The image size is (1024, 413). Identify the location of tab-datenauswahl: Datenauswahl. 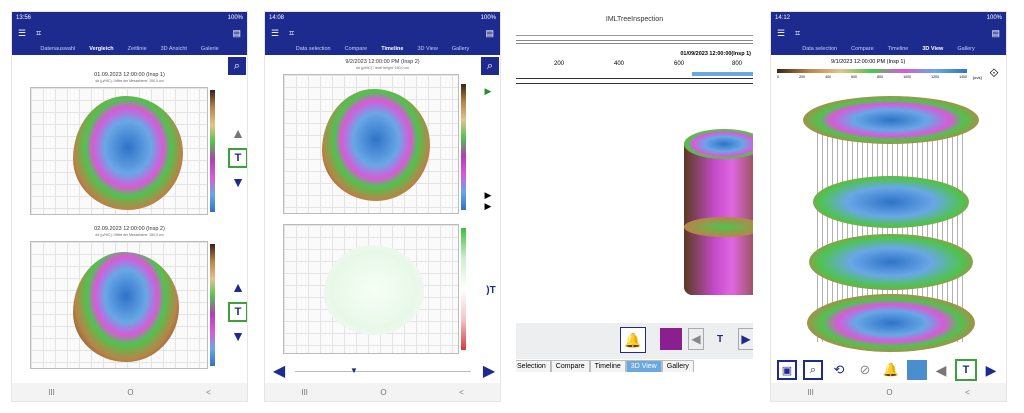
(57, 49).